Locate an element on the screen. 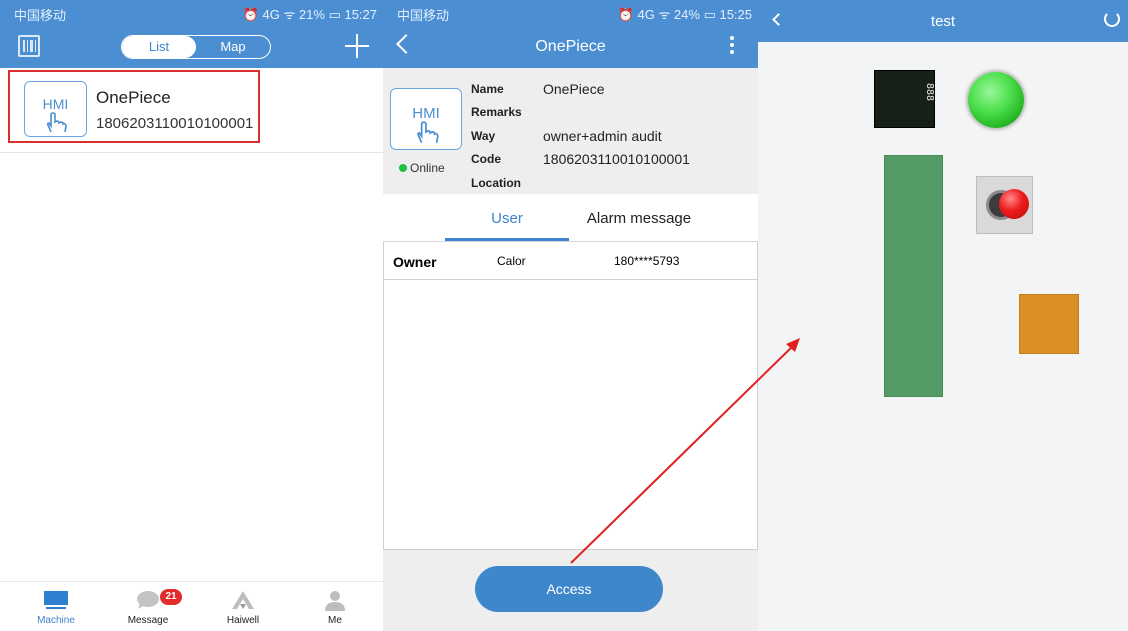 The width and height of the screenshot is (1128, 631). status-icons: ⏰ 4G ᯤ 21% ▭ 15:27 is located at coordinates (309, 14).